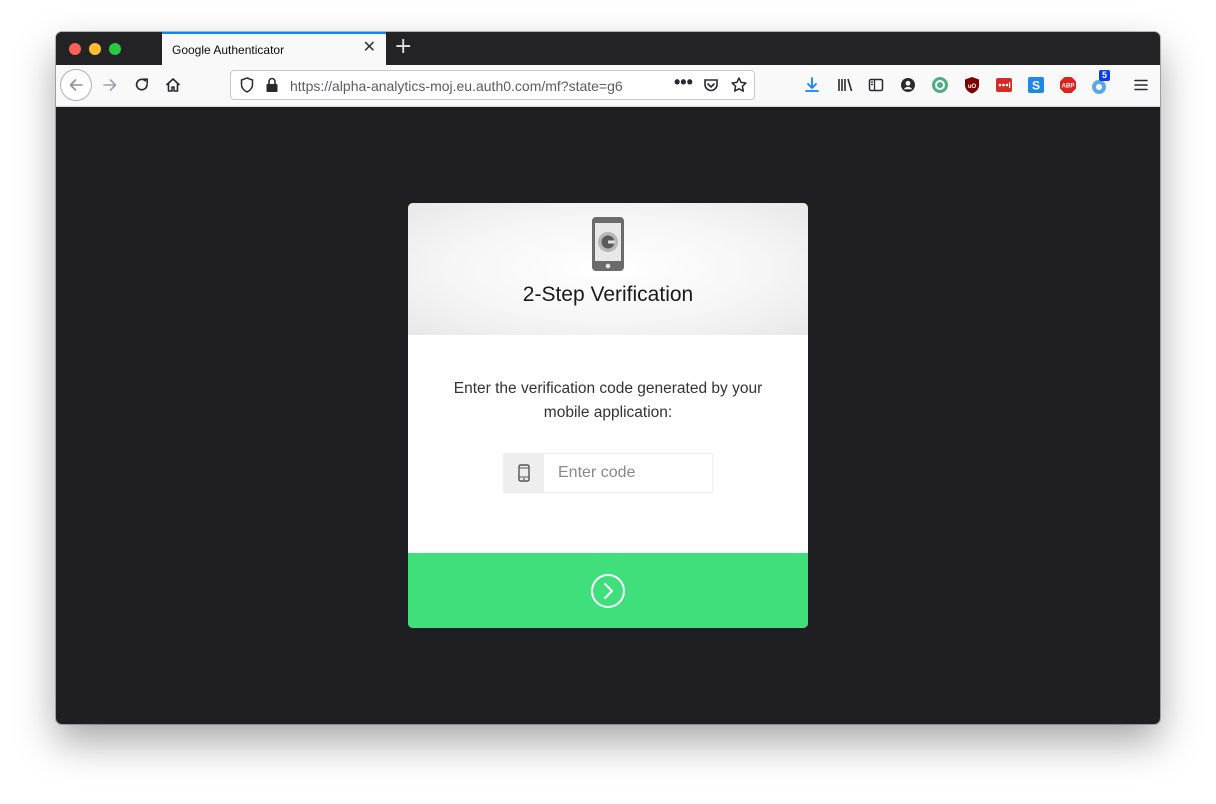 This screenshot has width=1216, height=804. I want to click on menu-hamburger-icon, so click(1141, 85).